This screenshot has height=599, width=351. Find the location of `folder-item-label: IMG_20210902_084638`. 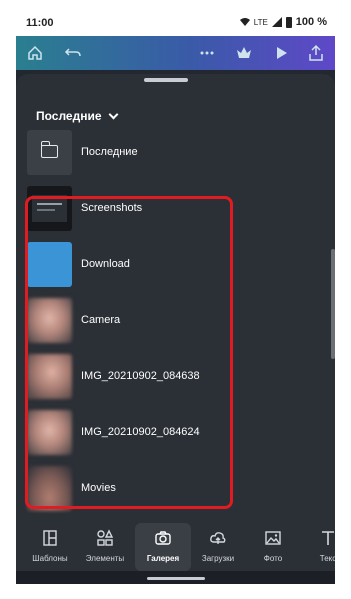

folder-item-label: IMG_20210902_084638 is located at coordinates (140, 376).